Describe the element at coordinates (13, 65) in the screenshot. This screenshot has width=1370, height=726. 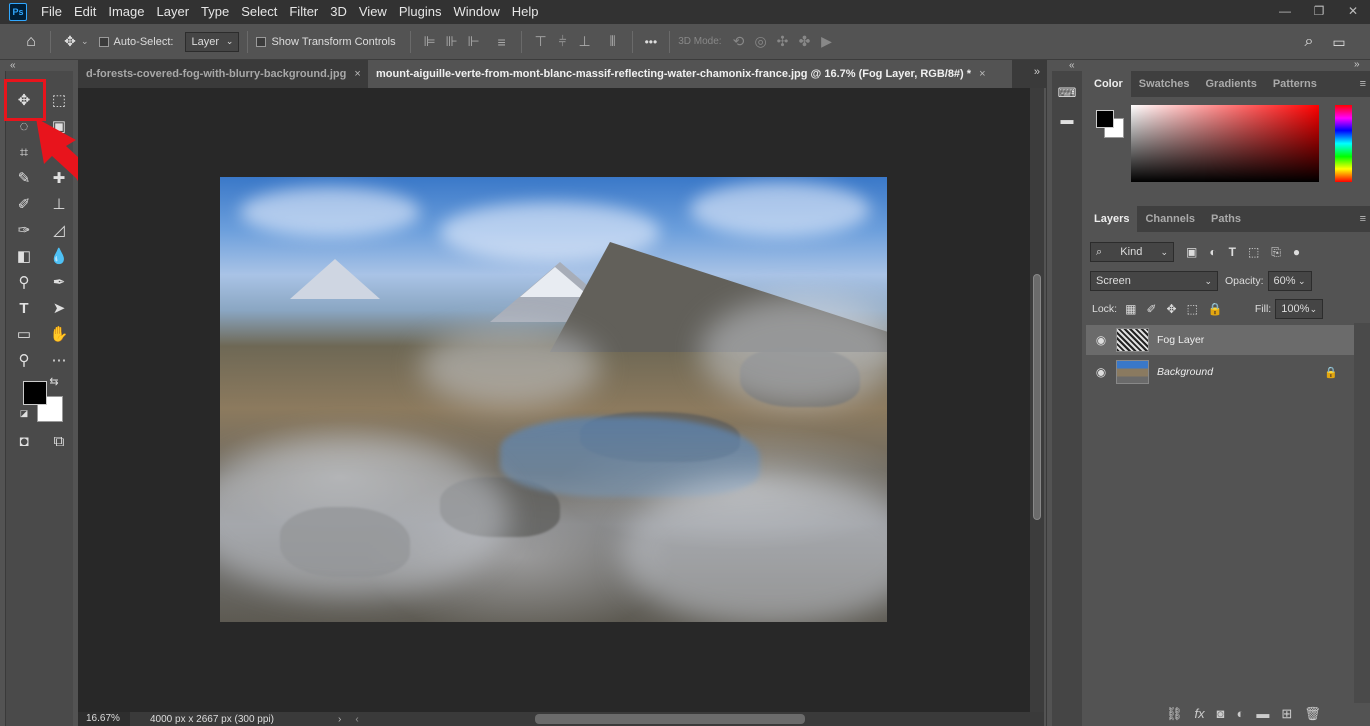
I see `collapse-icon: «` at that location.